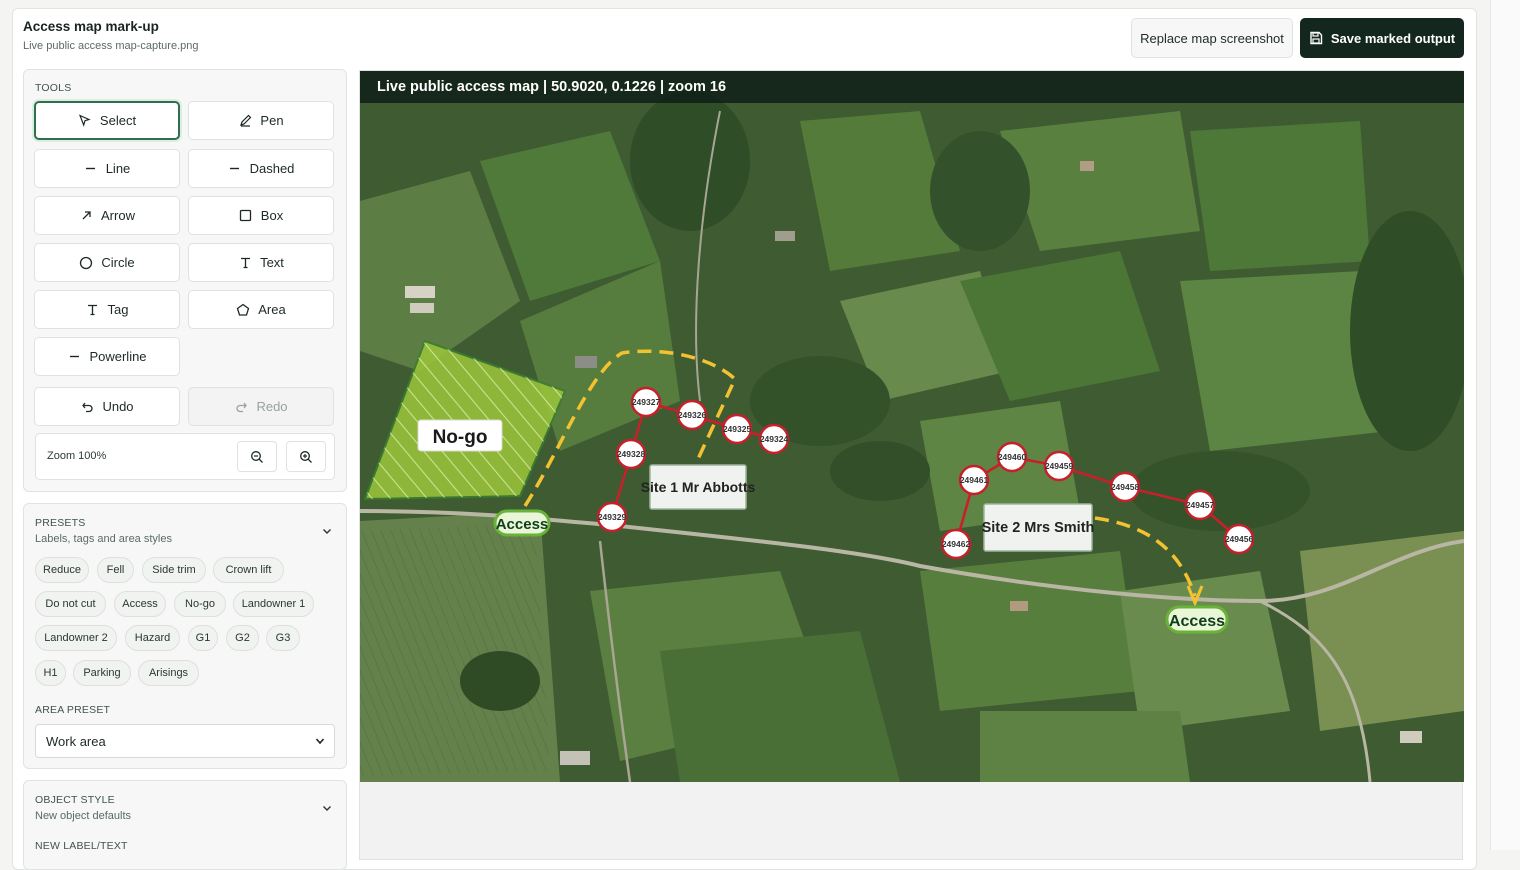 The height and width of the screenshot is (870, 1520). I want to click on pole-label: 249457, so click(1200, 505).